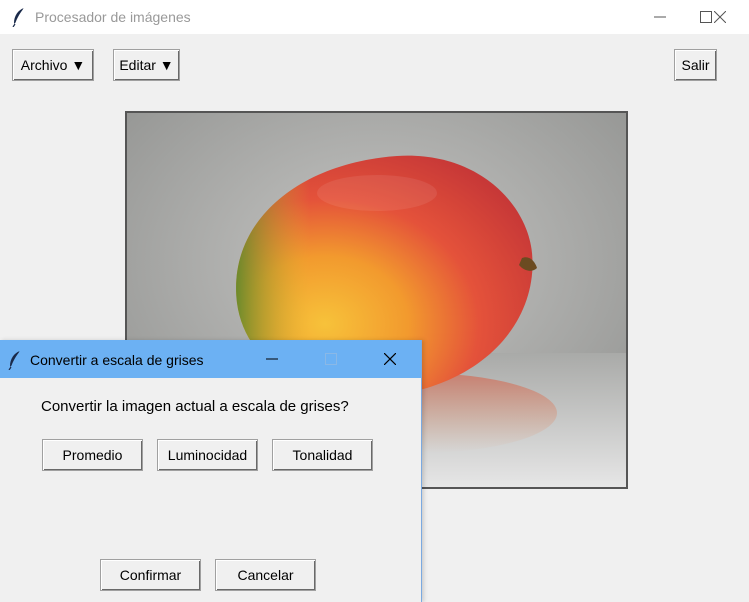 Image resolution: width=749 pixels, height=602 pixels. Describe the element at coordinates (146, 65) in the screenshot. I see `editar-menu-button: Editar ▼` at that location.